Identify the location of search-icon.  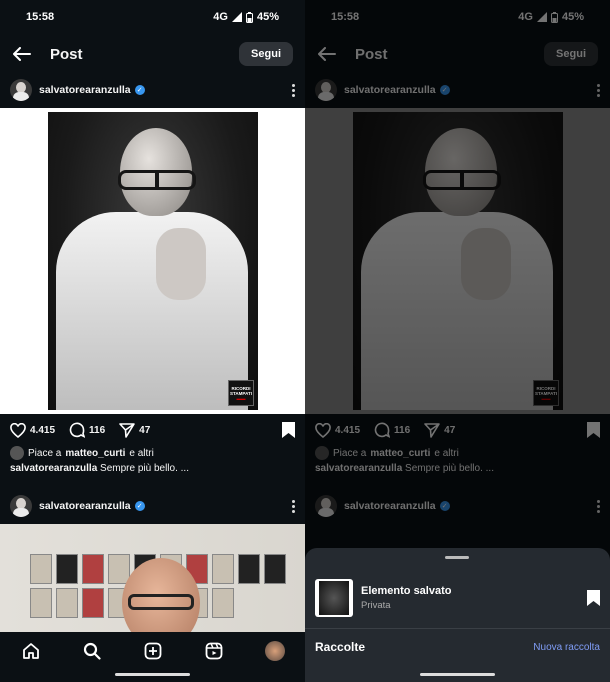
(92, 651).